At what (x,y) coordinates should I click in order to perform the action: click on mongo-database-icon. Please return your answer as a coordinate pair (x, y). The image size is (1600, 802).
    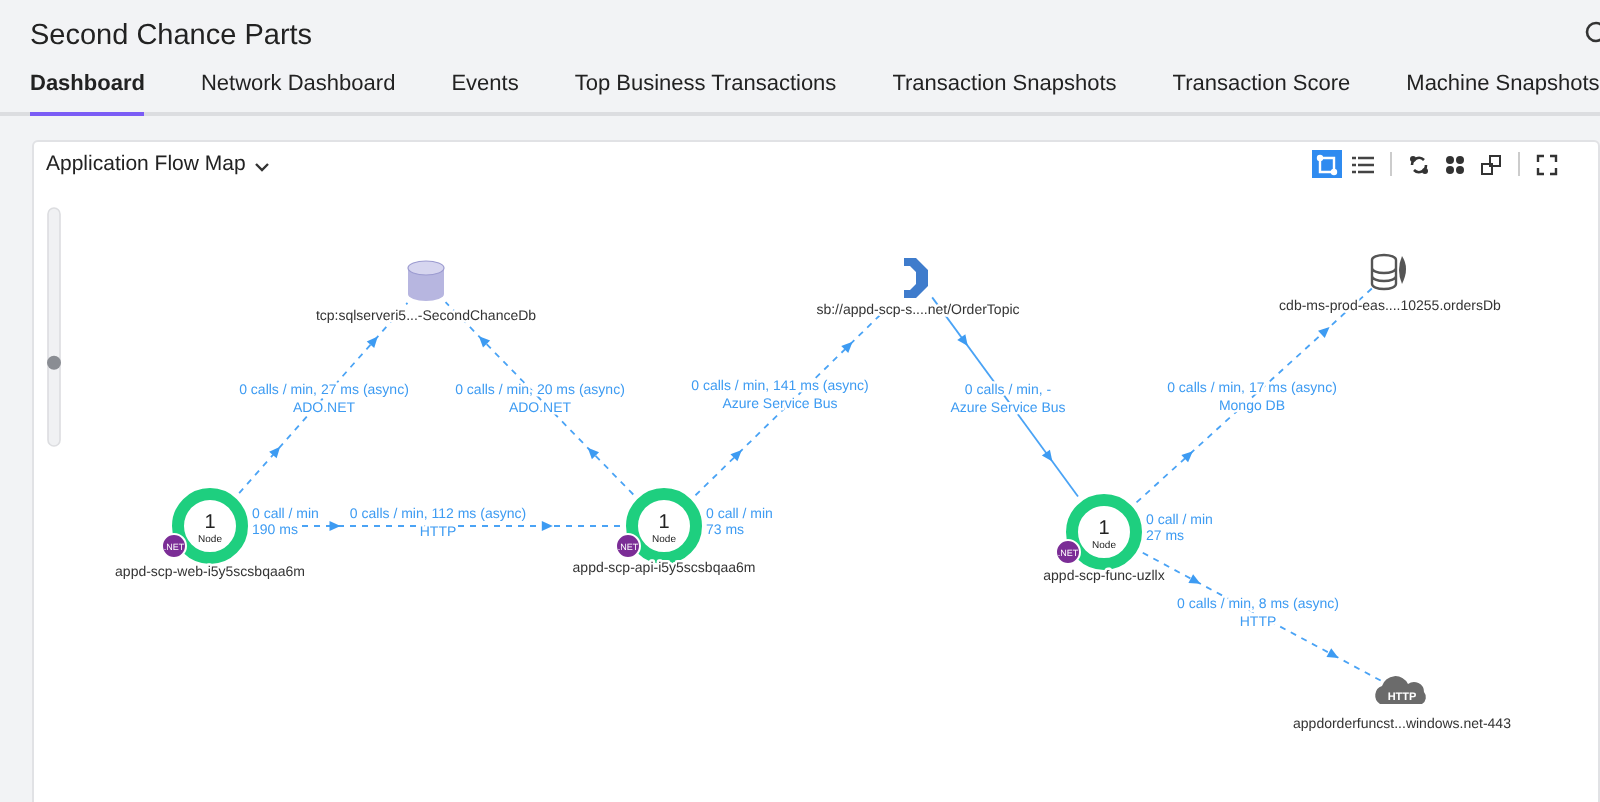
    Looking at the image, I should click on (1388, 272).